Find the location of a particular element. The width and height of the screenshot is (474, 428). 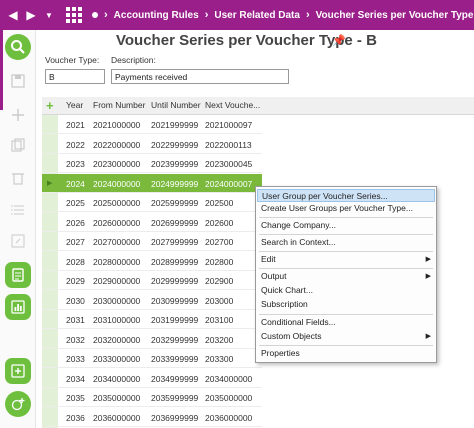

search-button is located at coordinates (18, 47).